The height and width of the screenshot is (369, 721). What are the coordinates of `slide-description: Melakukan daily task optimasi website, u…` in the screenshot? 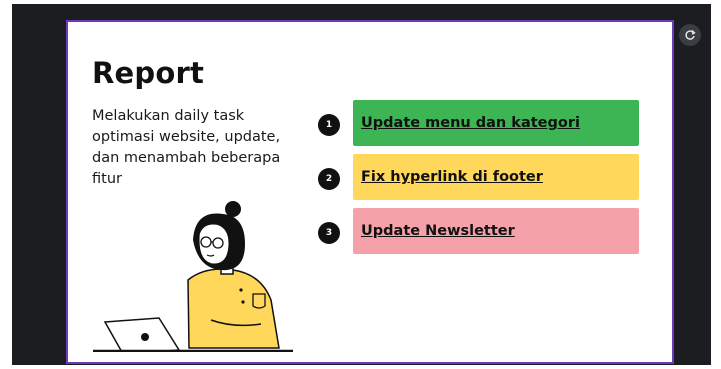 It's located at (186, 147).